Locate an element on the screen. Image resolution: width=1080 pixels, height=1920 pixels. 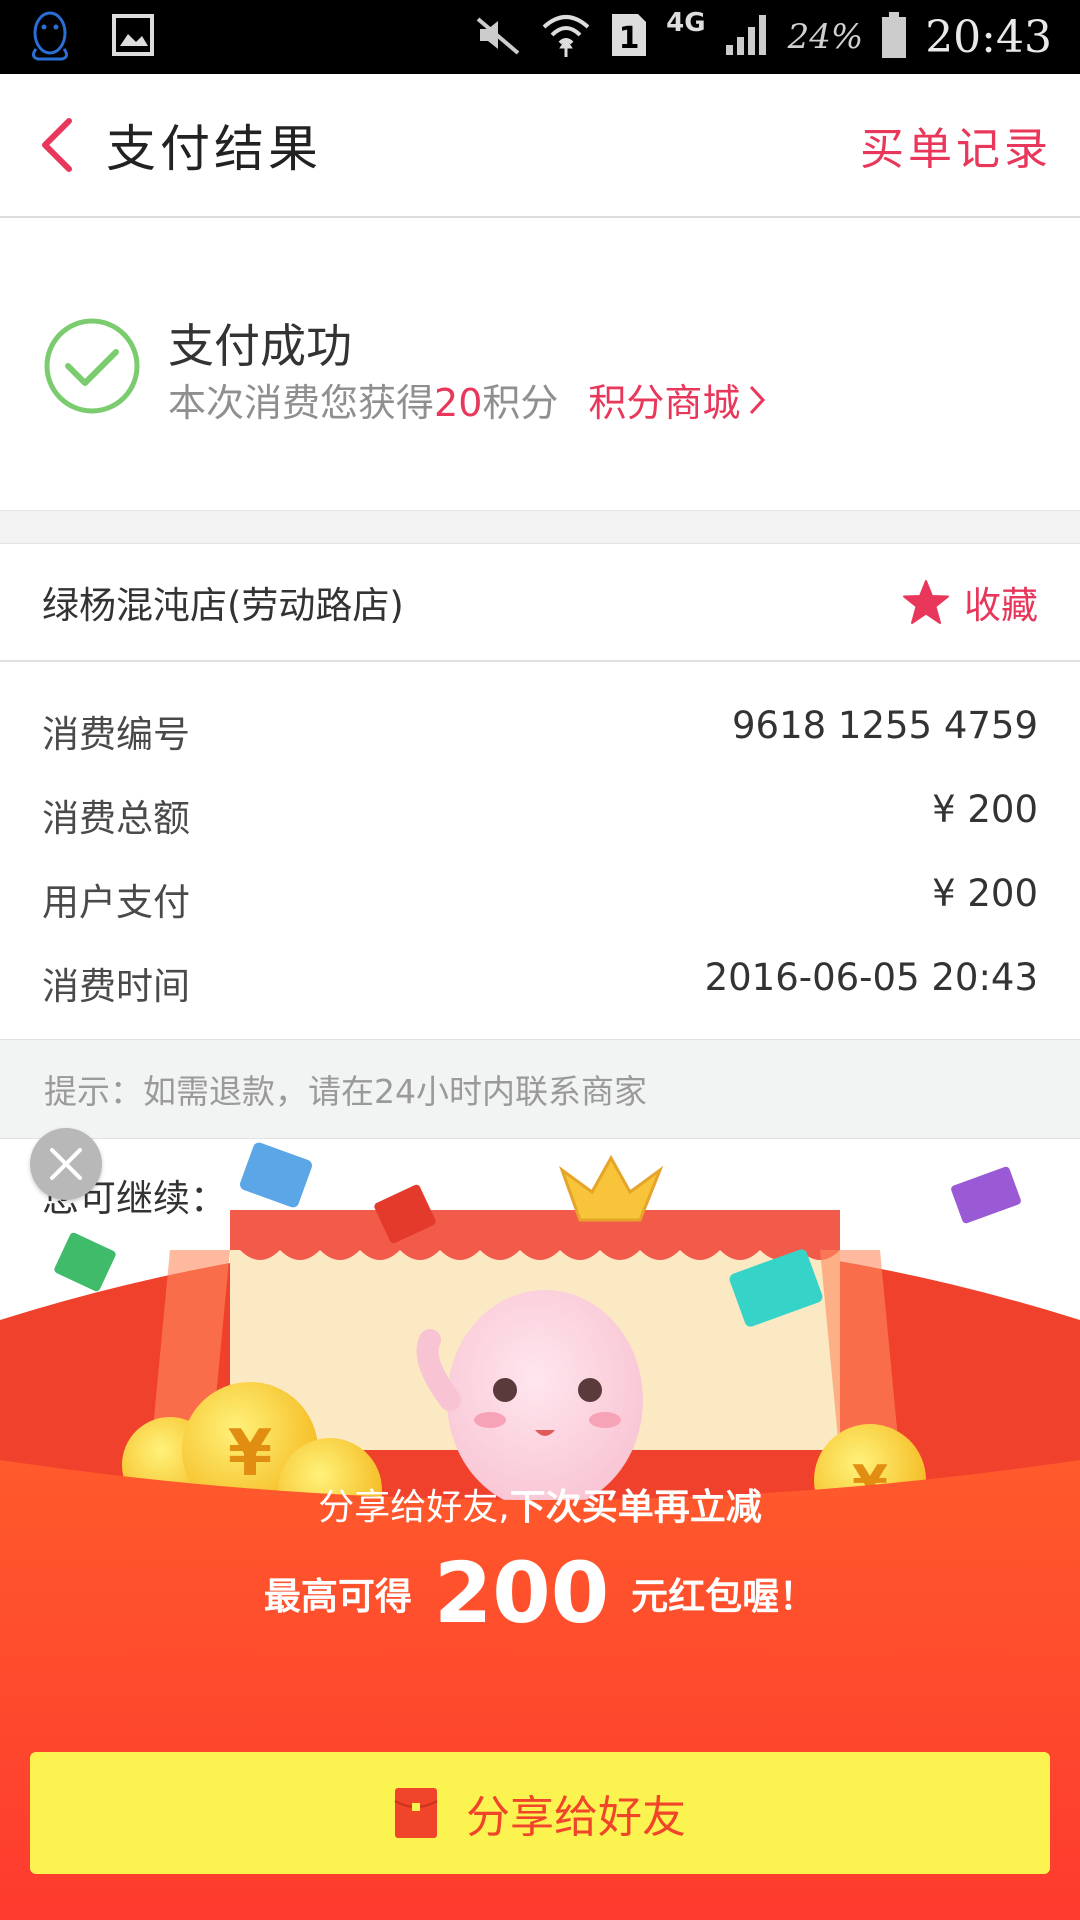
share-button-label: 分享给好友 is located at coordinates (576, 1817).